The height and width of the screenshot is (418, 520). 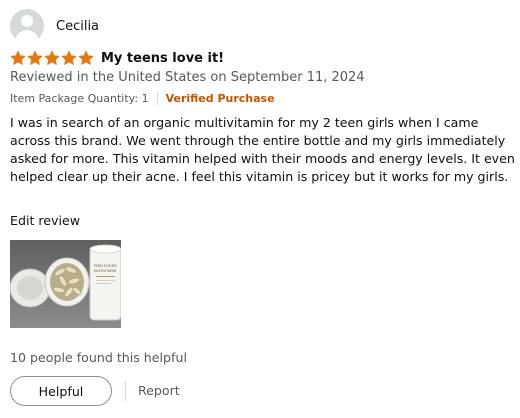 I want to click on review-photo-illustration: TEEN FOODS MULTIVITAMIN, so click(x=65, y=284).